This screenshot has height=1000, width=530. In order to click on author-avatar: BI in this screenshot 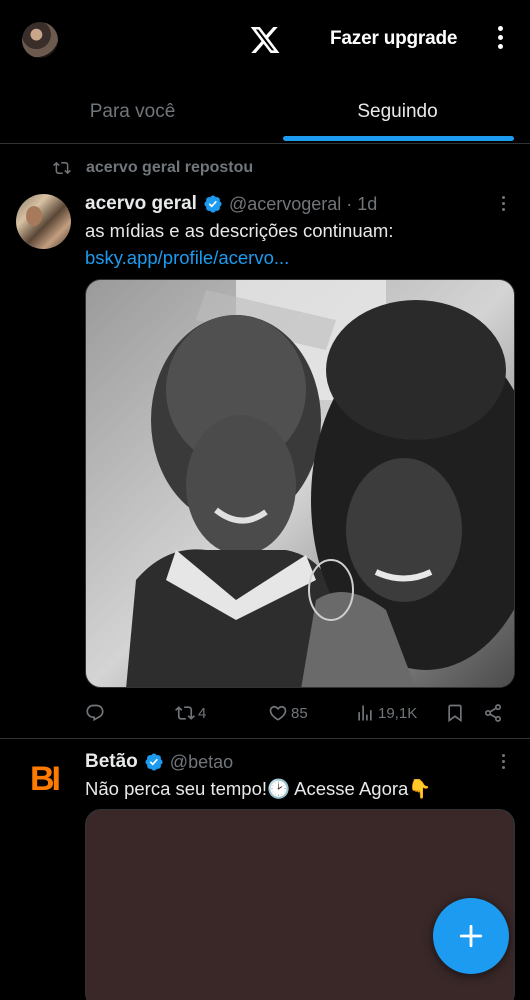, I will do `click(44, 779)`.